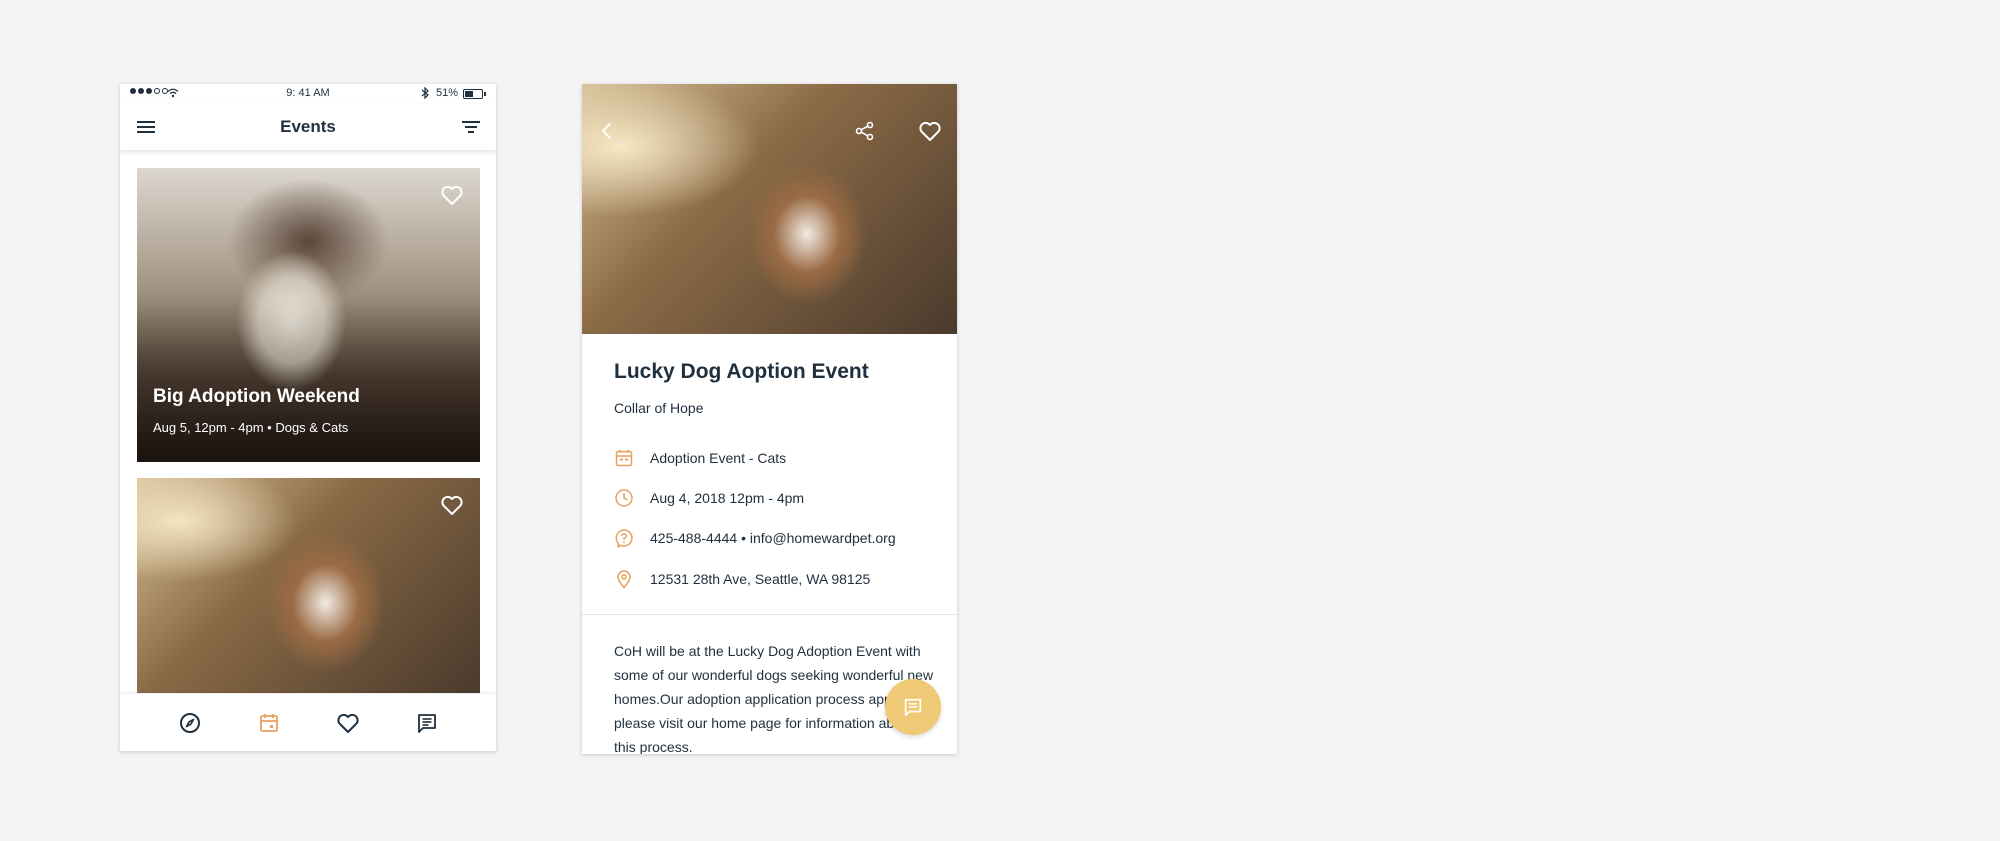  I want to click on share-icon, so click(865, 131).